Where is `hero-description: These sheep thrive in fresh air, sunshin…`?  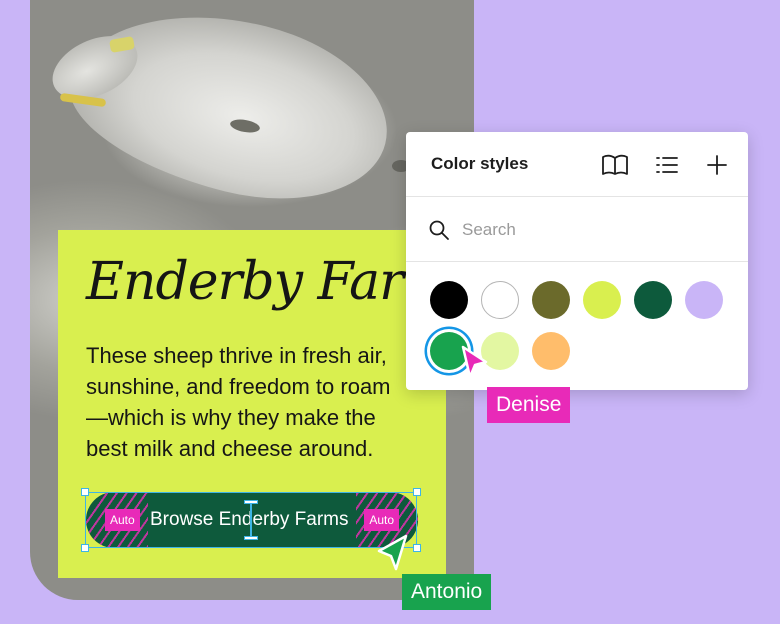 hero-description: These sheep thrive in fresh air, sunshin… is located at coordinates (251, 402).